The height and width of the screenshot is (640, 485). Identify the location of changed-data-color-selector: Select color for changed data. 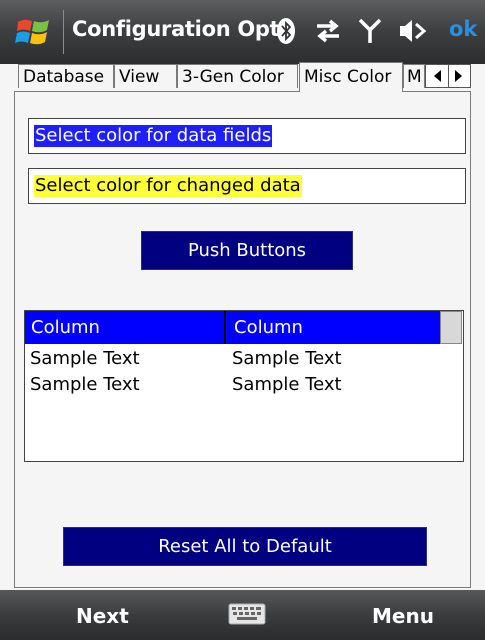
(247, 186).